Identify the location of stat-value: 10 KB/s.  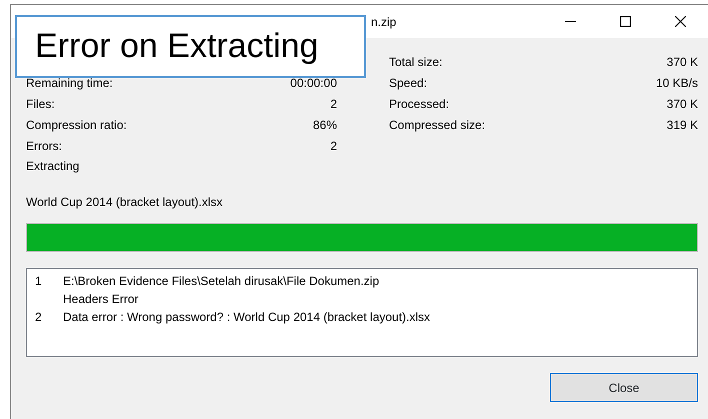
(677, 83).